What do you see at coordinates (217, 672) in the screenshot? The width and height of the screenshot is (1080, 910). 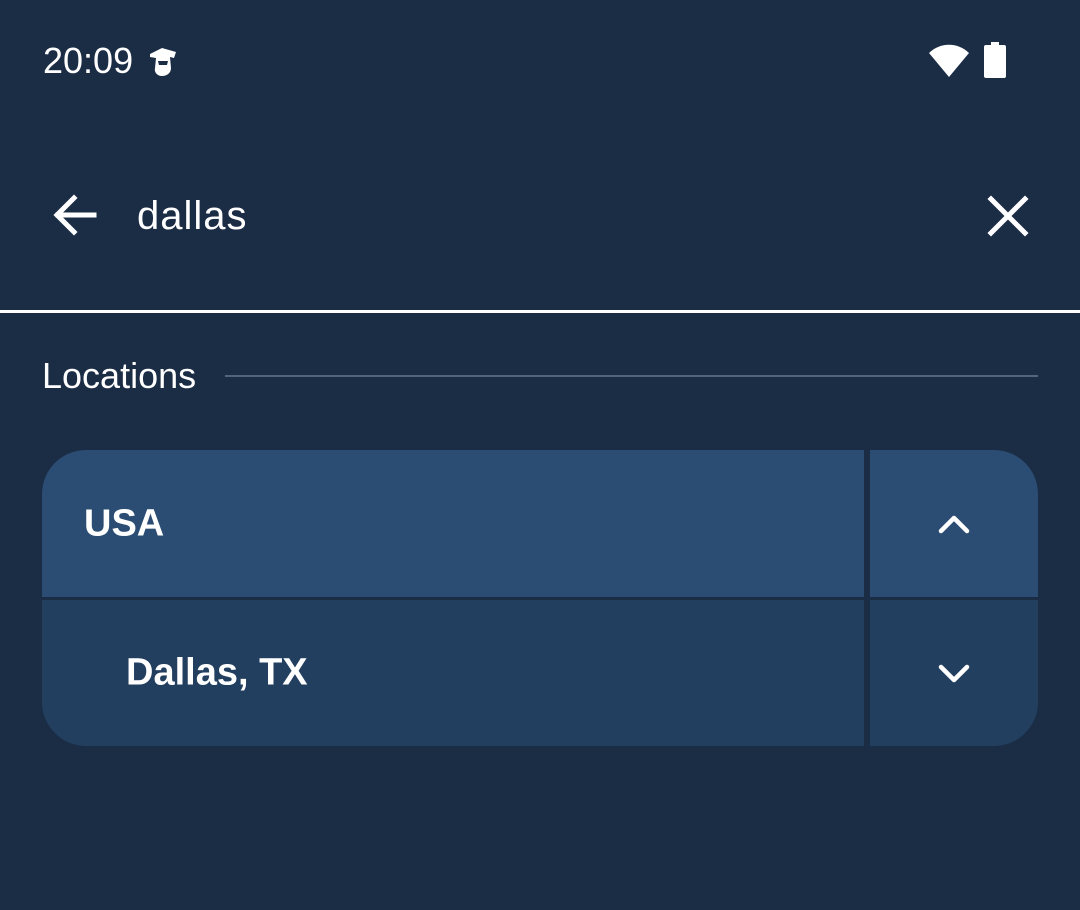 I see `location-label: Dallas, TX` at bounding box center [217, 672].